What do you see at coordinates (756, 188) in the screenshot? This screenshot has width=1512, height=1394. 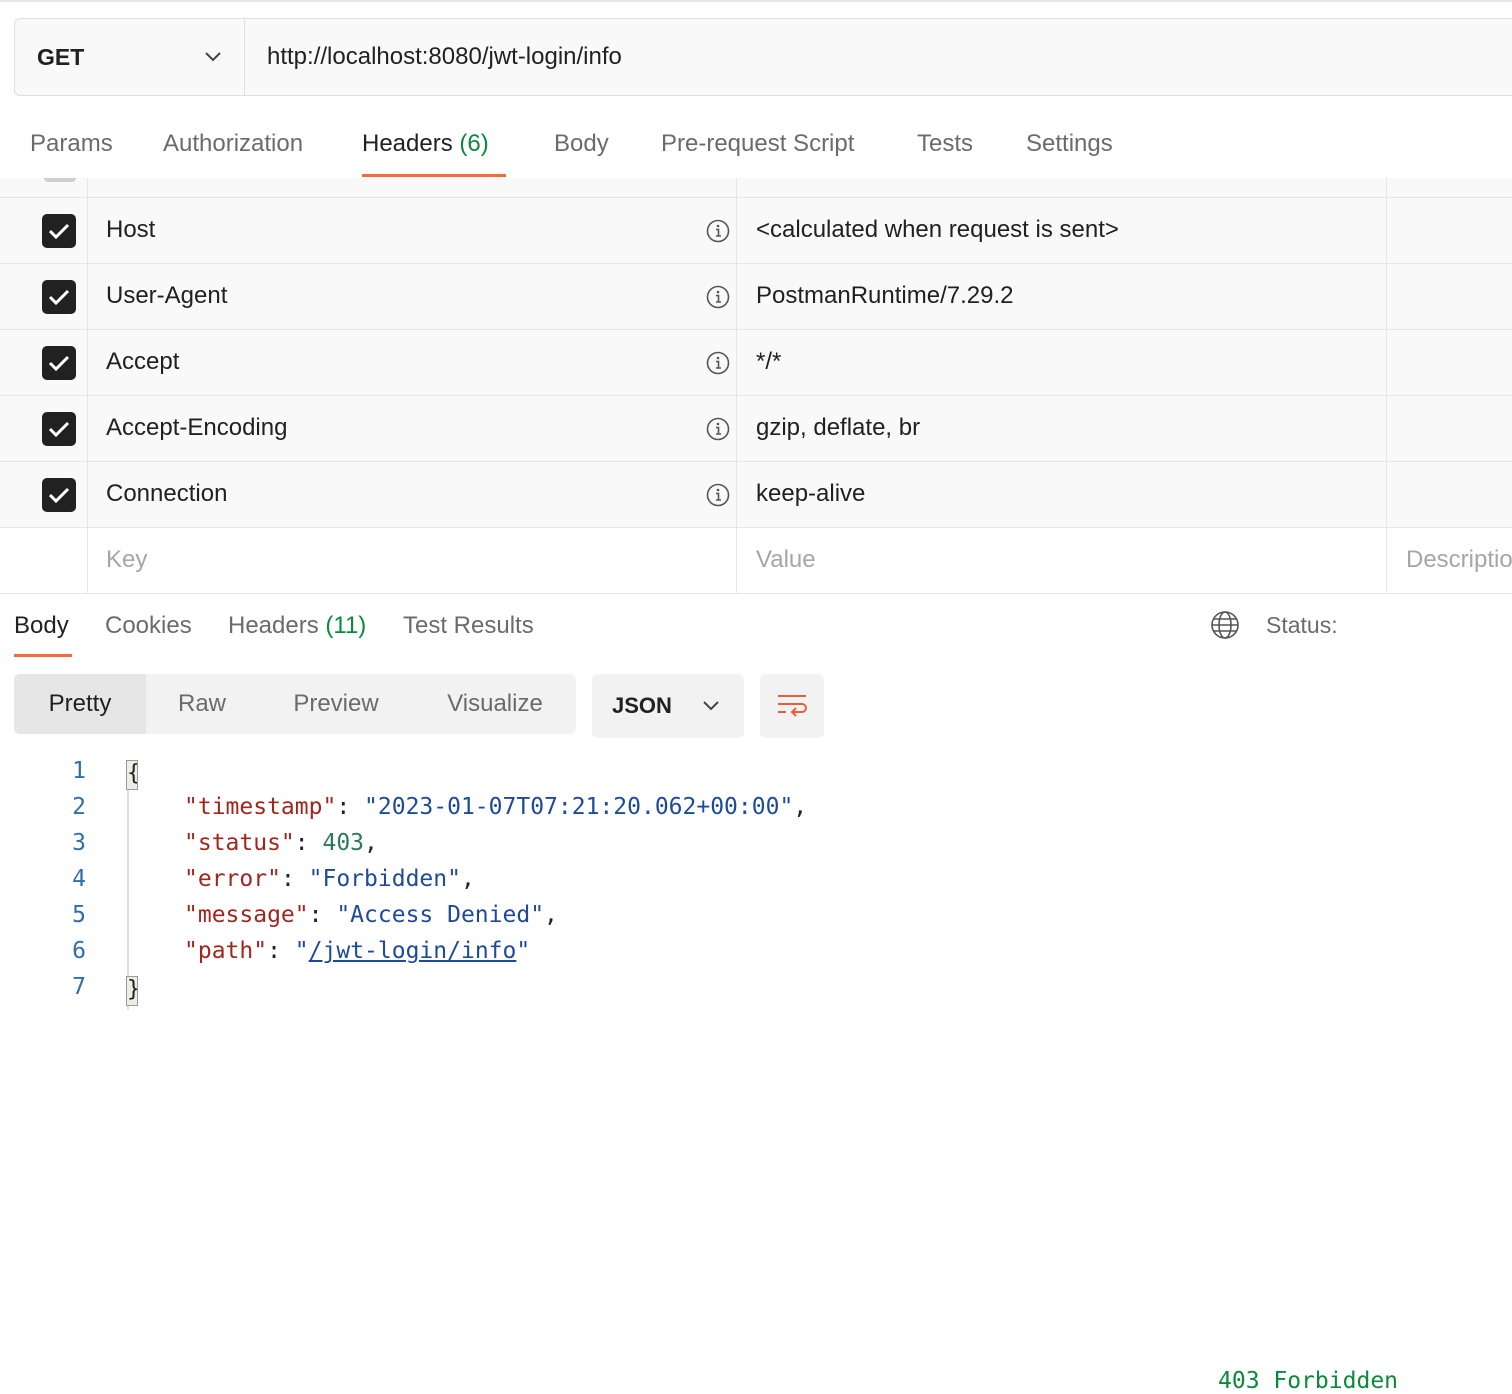 I see `table-row-partial` at bounding box center [756, 188].